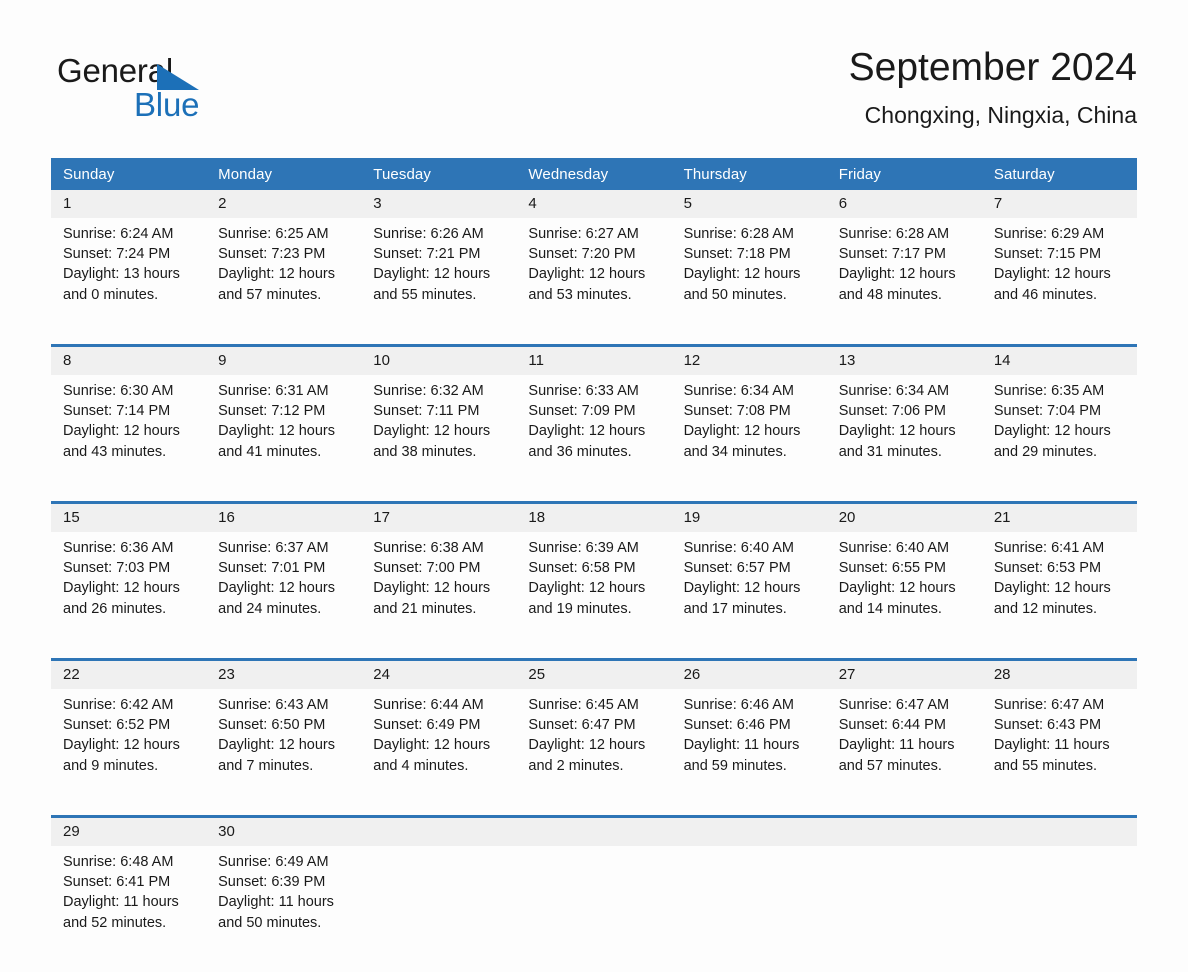 This screenshot has width=1188, height=972. Describe the element at coordinates (904, 359) in the screenshot. I see `day-number: 13` at that location.